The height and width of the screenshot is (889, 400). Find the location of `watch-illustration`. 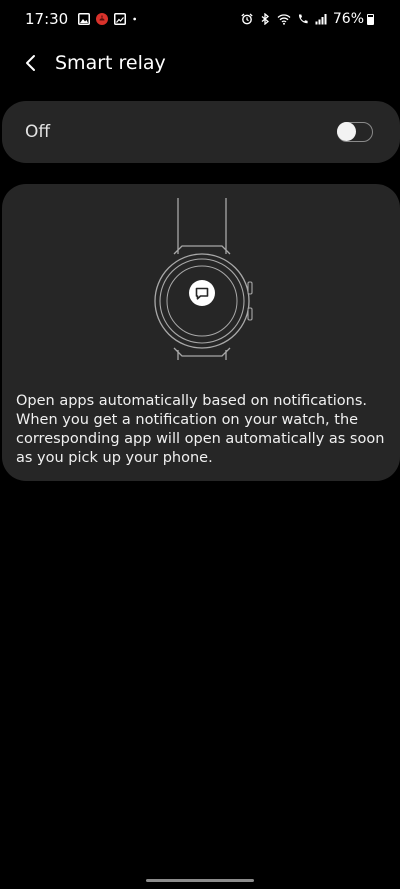

watch-illustration is located at coordinates (203, 279).